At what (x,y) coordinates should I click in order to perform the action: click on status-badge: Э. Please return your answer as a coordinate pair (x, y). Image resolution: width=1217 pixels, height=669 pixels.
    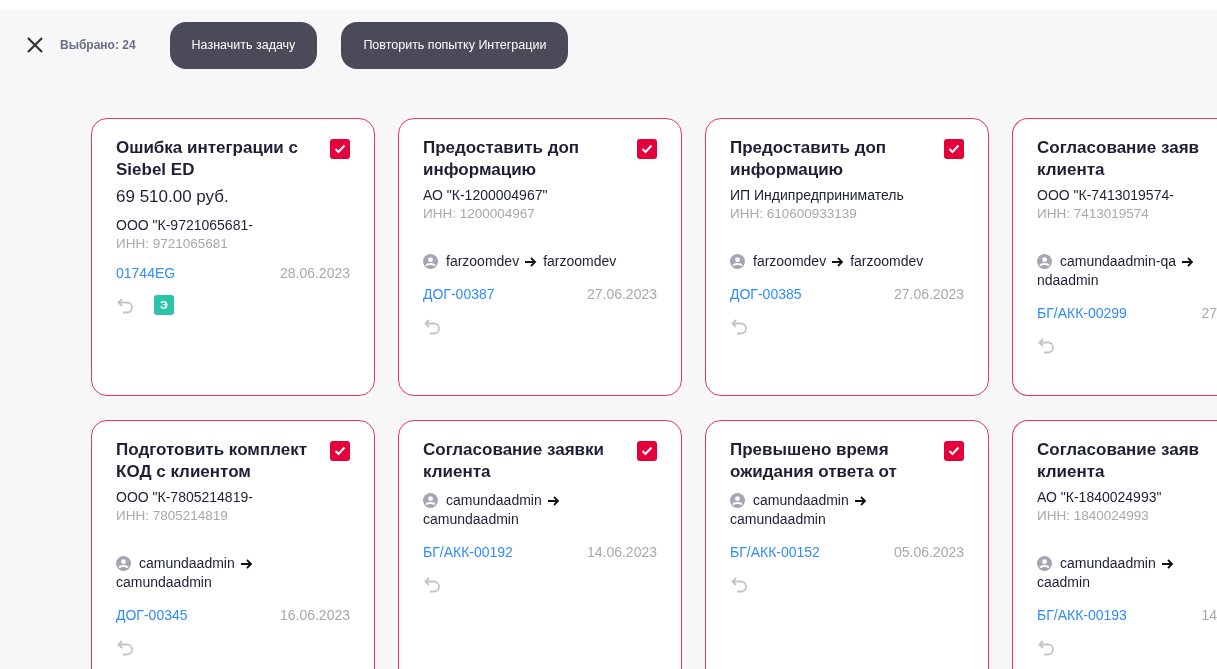
    Looking at the image, I should click on (164, 305).